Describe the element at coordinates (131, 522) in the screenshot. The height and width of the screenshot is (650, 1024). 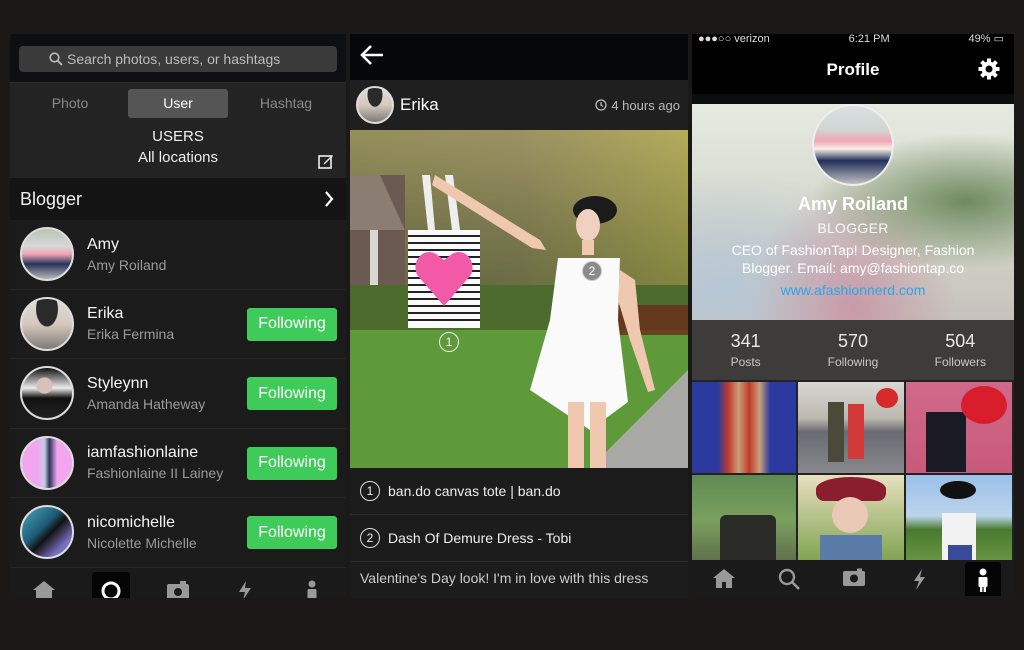
I see `user-handle: nicomichelle` at that location.